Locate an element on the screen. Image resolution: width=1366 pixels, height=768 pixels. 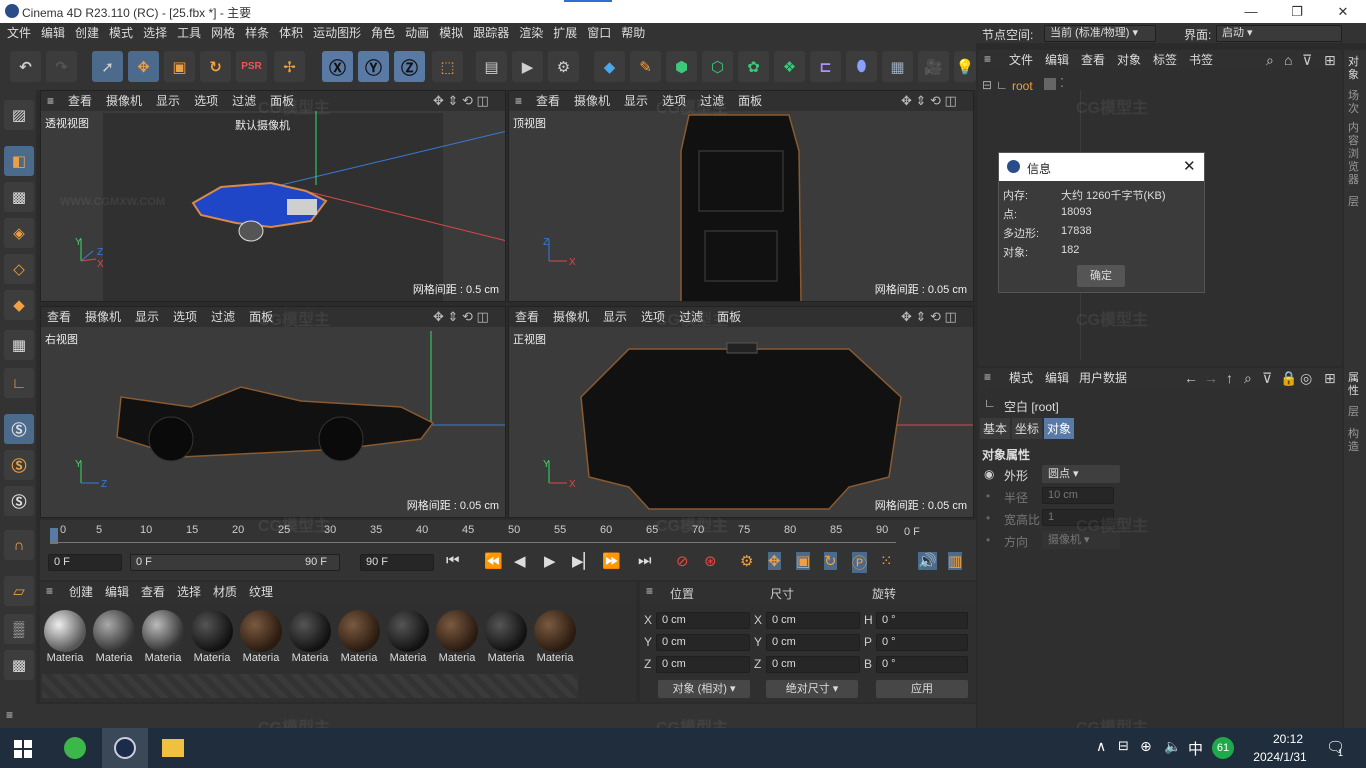
snap-icon: Ⓢ is located at coordinates (19, 429).